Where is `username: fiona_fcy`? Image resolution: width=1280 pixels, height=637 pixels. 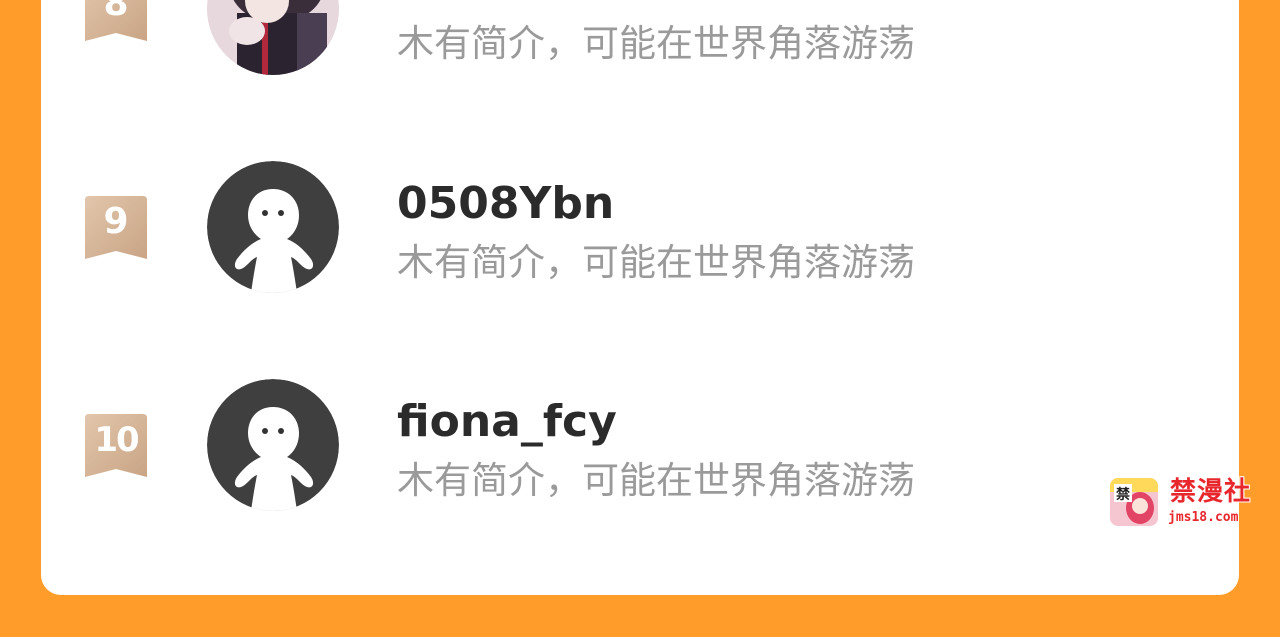
username: fiona_fcy is located at coordinates (507, 422).